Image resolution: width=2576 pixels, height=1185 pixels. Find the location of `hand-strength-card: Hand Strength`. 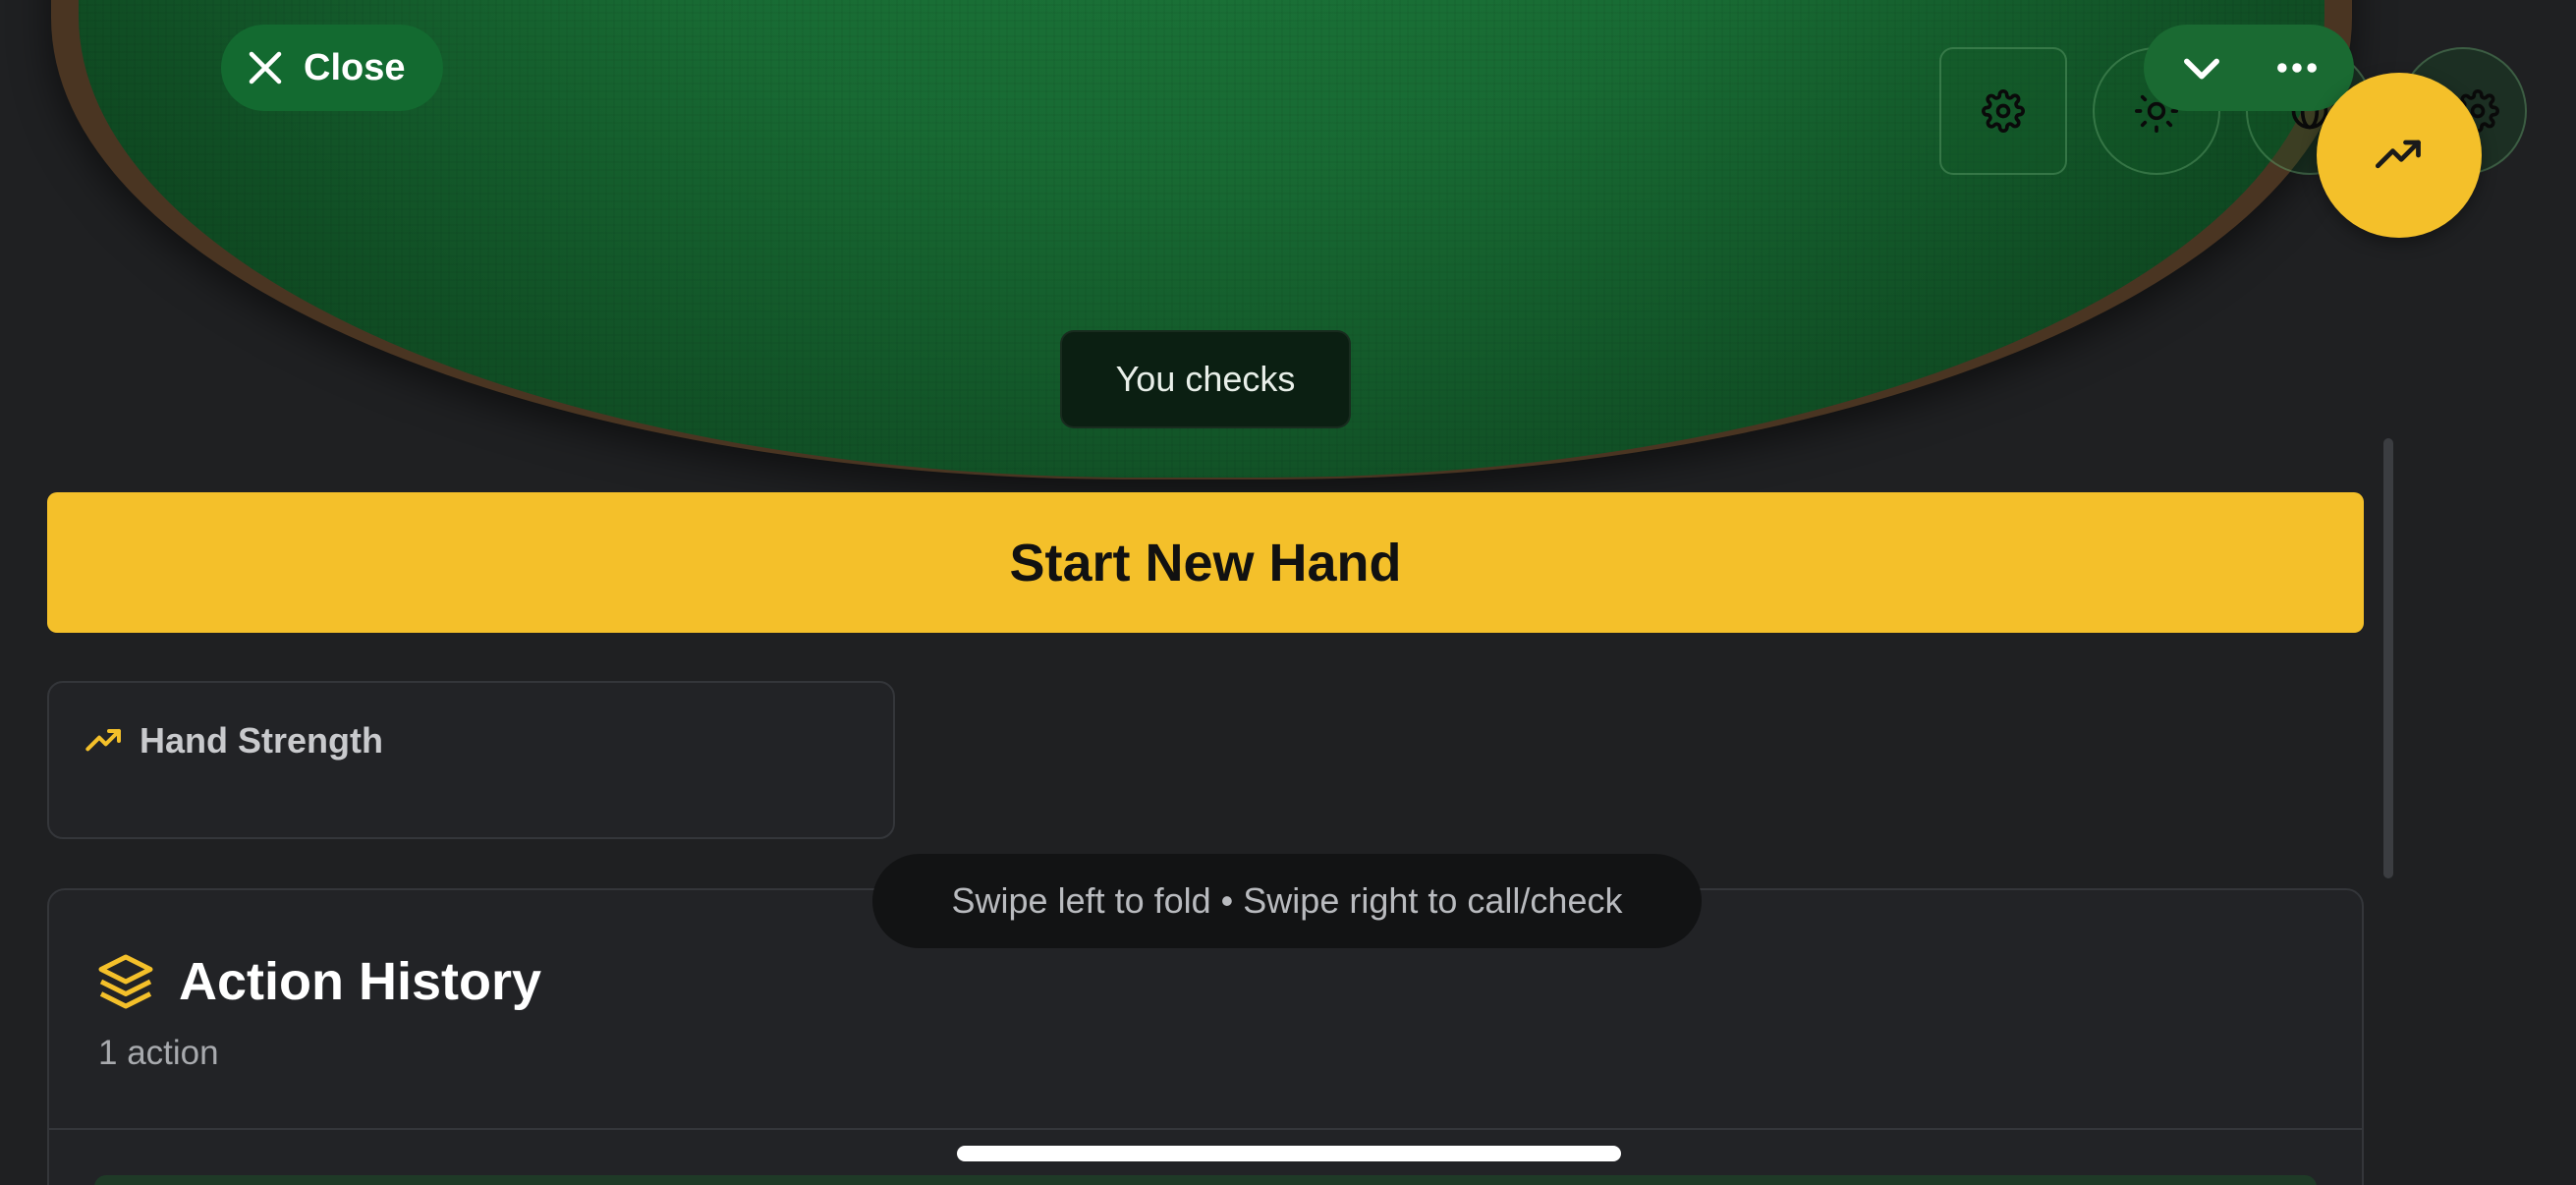

hand-strength-card: Hand Strength is located at coordinates (471, 760).